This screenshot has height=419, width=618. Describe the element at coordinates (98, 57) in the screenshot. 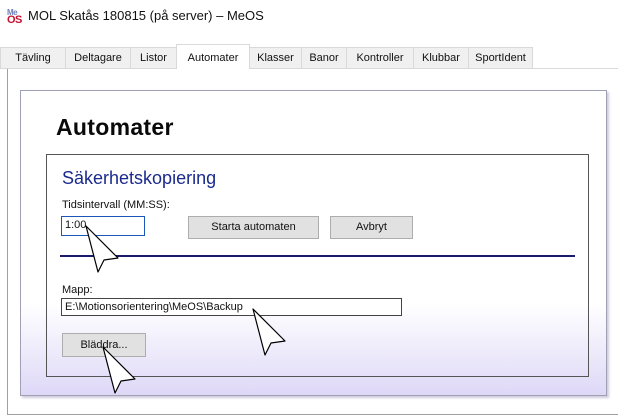

I see `tab-deltagare: Deltagare` at that location.